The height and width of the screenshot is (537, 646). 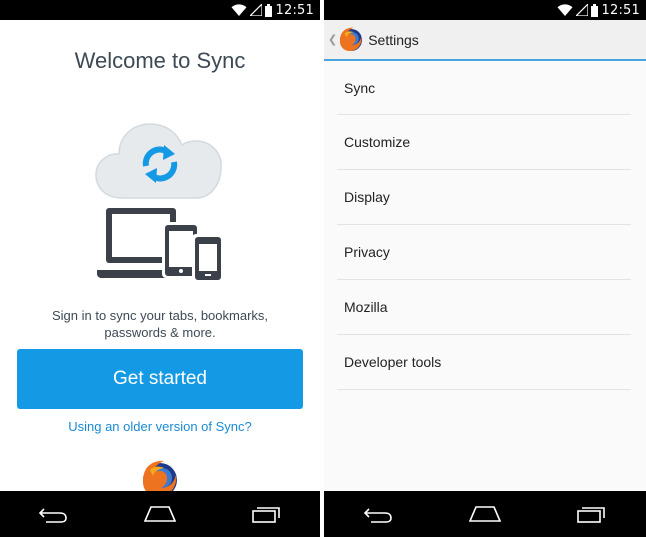 What do you see at coordinates (332, 39) in the screenshot?
I see `up-caret-icon: ❮` at bounding box center [332, 39].